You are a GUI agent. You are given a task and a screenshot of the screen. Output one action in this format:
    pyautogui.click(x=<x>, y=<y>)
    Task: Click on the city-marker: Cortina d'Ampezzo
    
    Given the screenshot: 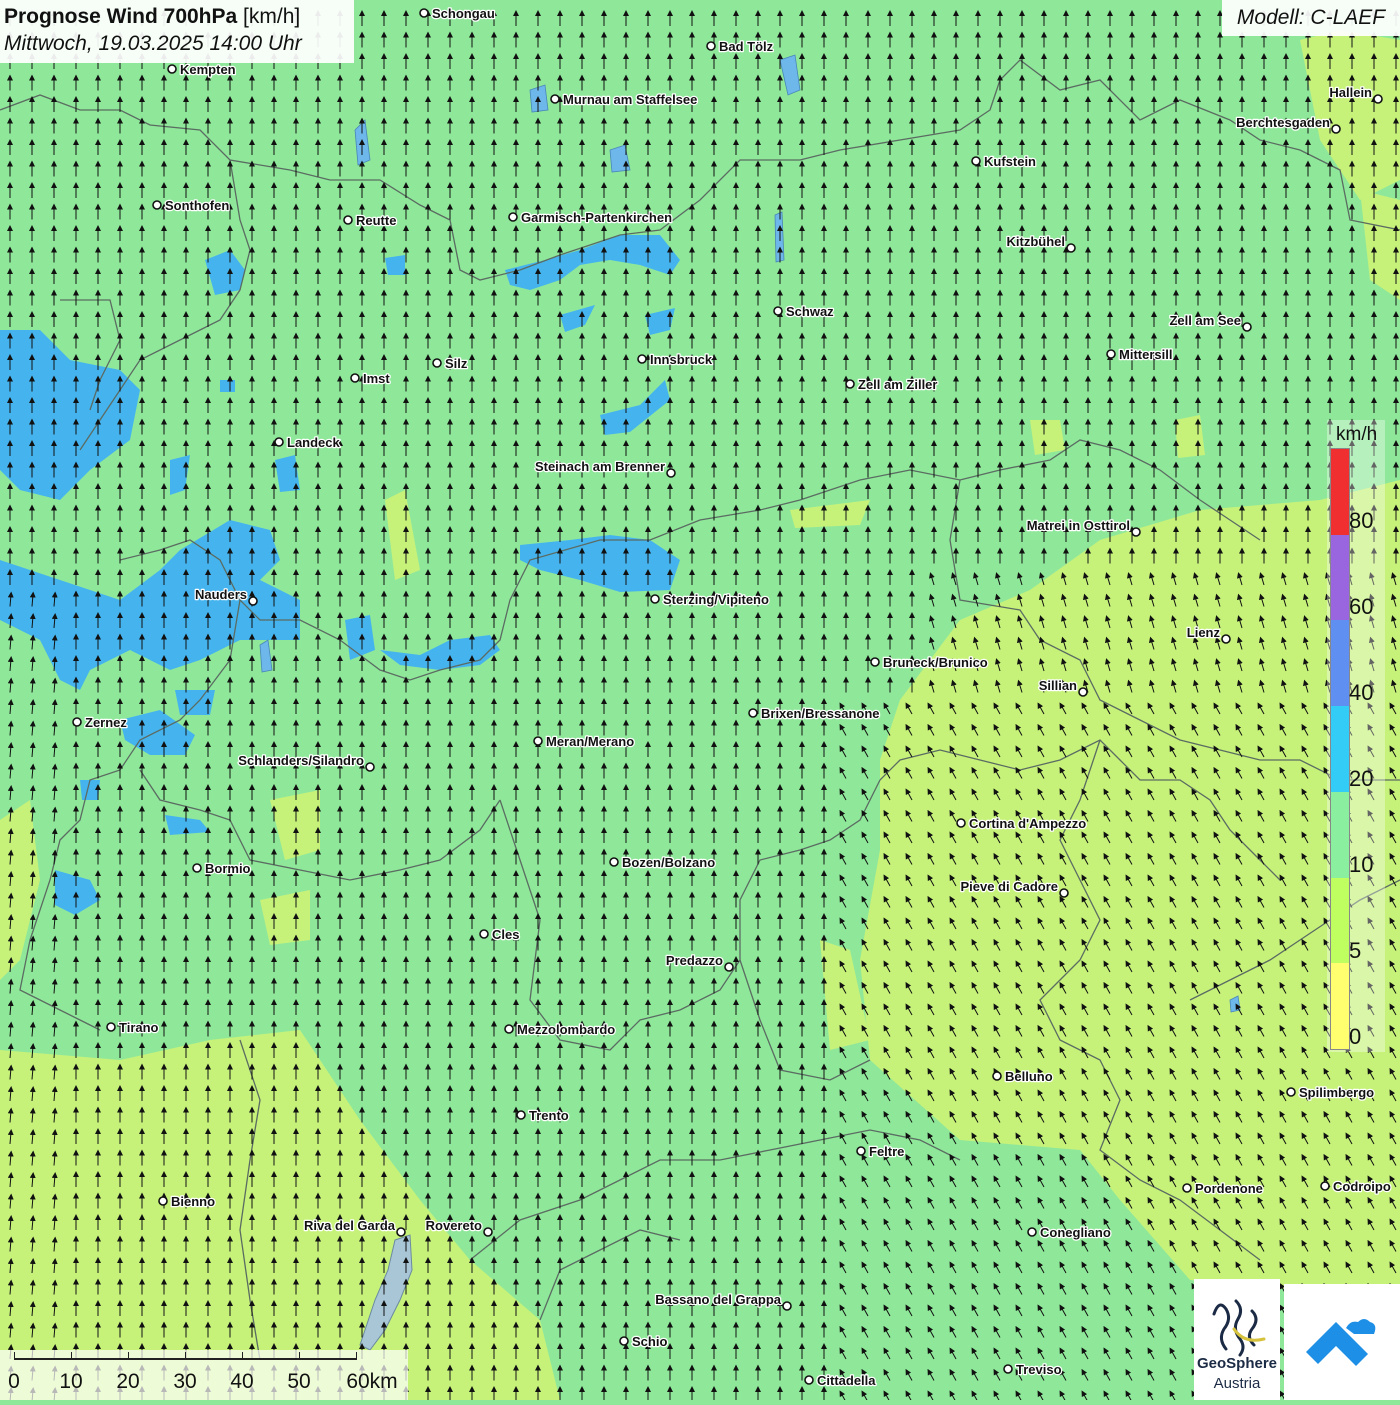 What is the action you would take?
    pyautogui.click(x=1022, y=823)
    